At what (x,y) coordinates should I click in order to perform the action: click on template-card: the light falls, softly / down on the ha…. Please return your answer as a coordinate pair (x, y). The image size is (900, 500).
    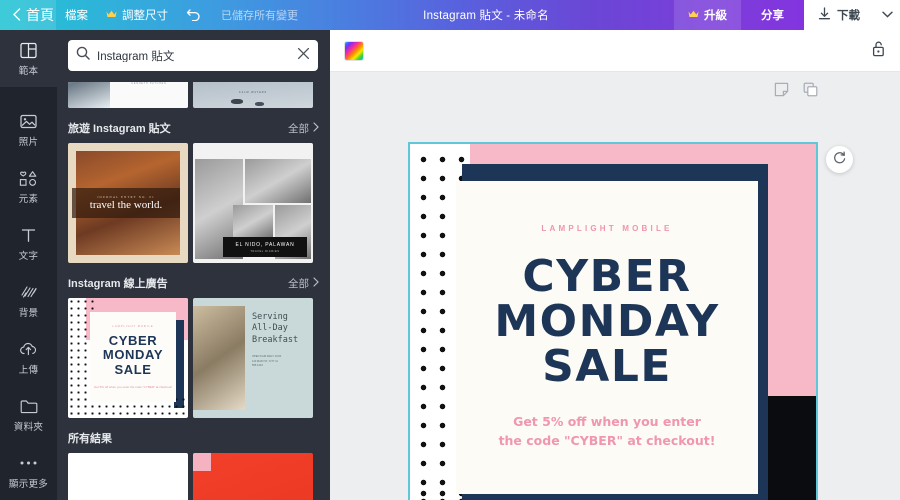
    Looking at the image, I should click on (128, 95).